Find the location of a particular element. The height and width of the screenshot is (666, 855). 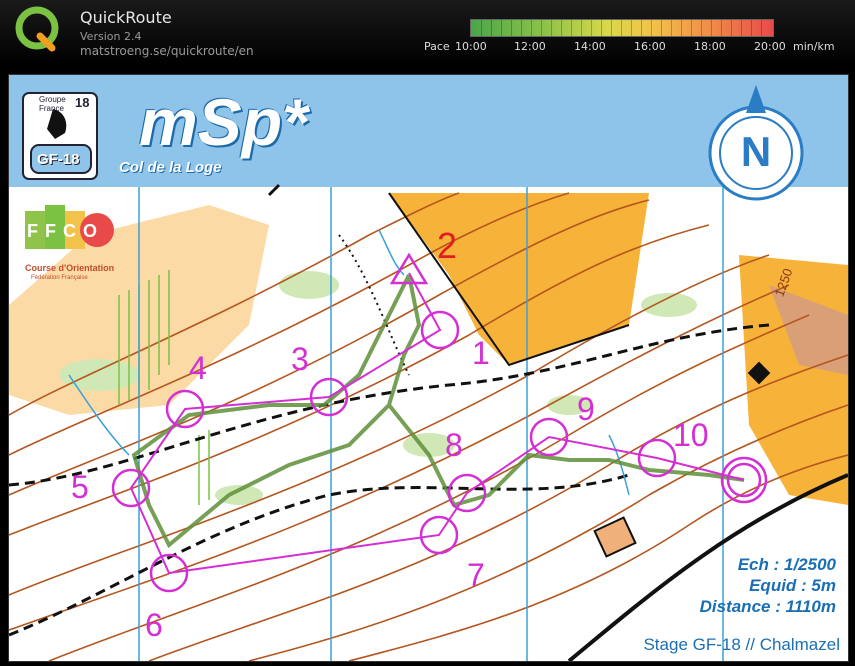

pace-tick: 10:00 is located at coordinates (471, 46).